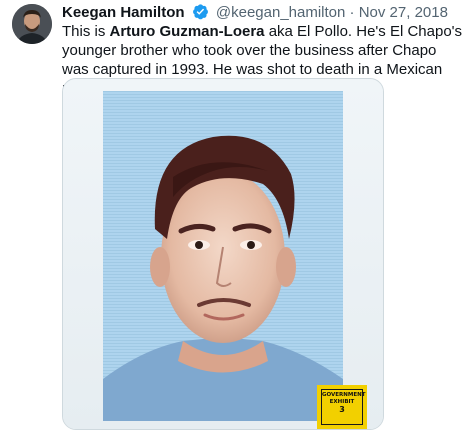  Describe the element at coordinates (123, 12) in the screenshot. I see `author-name: Keegan Hamilton` at that location.